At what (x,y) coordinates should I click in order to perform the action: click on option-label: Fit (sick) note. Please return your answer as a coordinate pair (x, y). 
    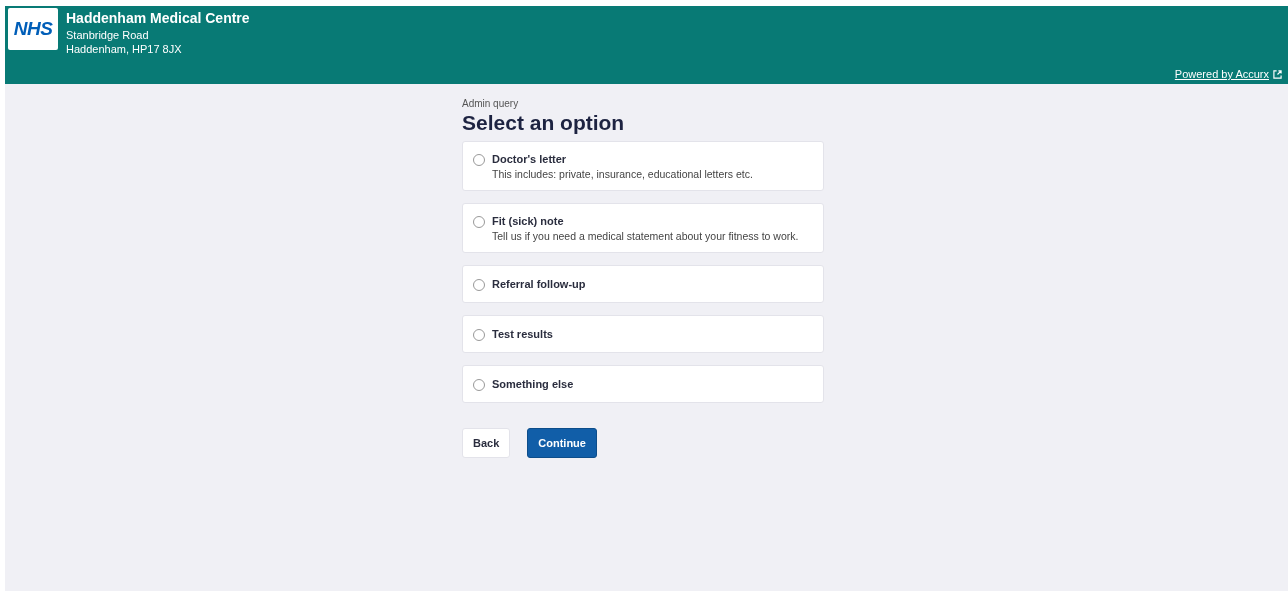
    Looking at the image, I should click on (528, 221).